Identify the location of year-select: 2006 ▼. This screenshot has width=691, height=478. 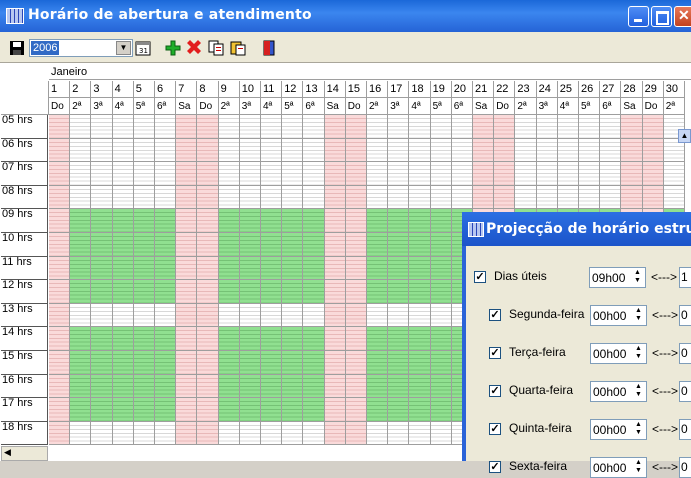
(81, 48).